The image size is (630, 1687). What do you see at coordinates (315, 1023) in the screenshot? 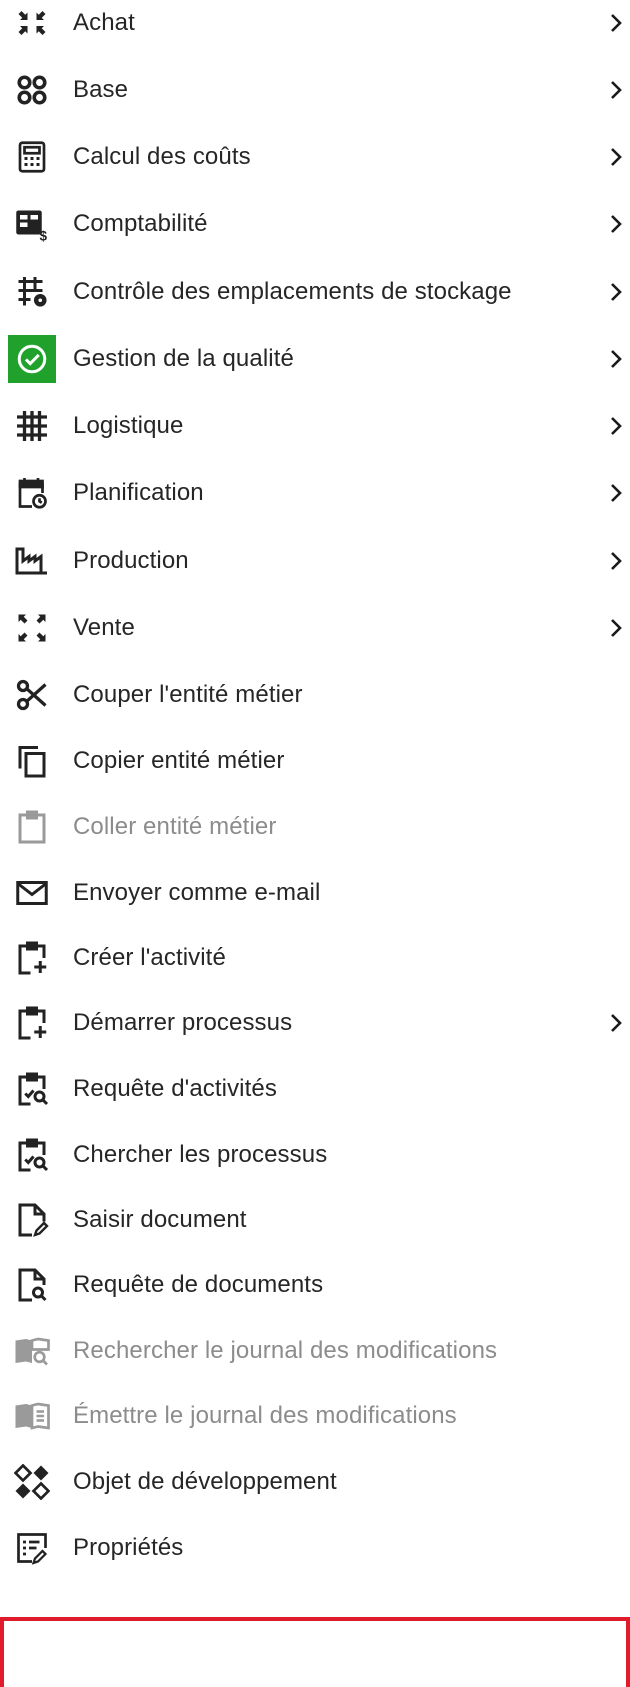
I see `menu-item: Démarrer processus` at bounding box center [315, 1023].